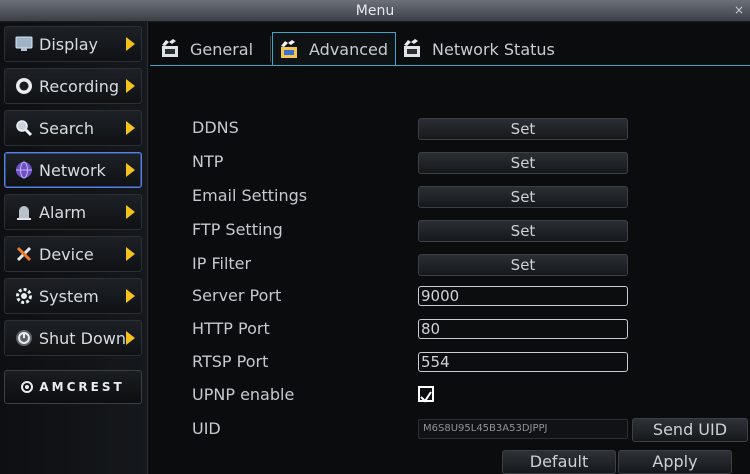 The width and height of the screenshot is (750, 474). I want to click on tab-general: General, so click(214, 49).